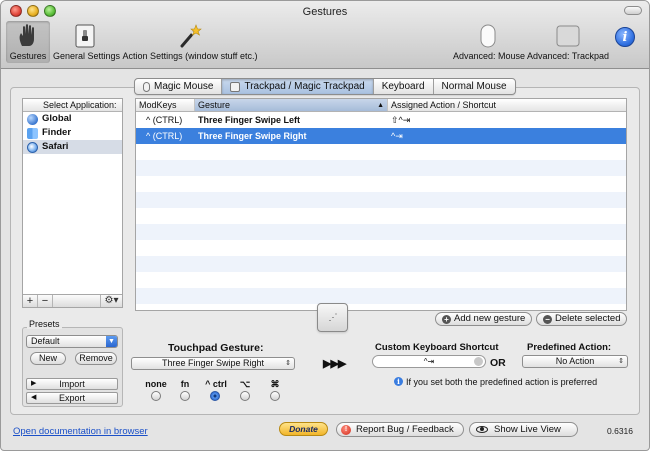 This screenshot has width=650, height=451. I want to click on remove-application-button: −, so click(45, 301).